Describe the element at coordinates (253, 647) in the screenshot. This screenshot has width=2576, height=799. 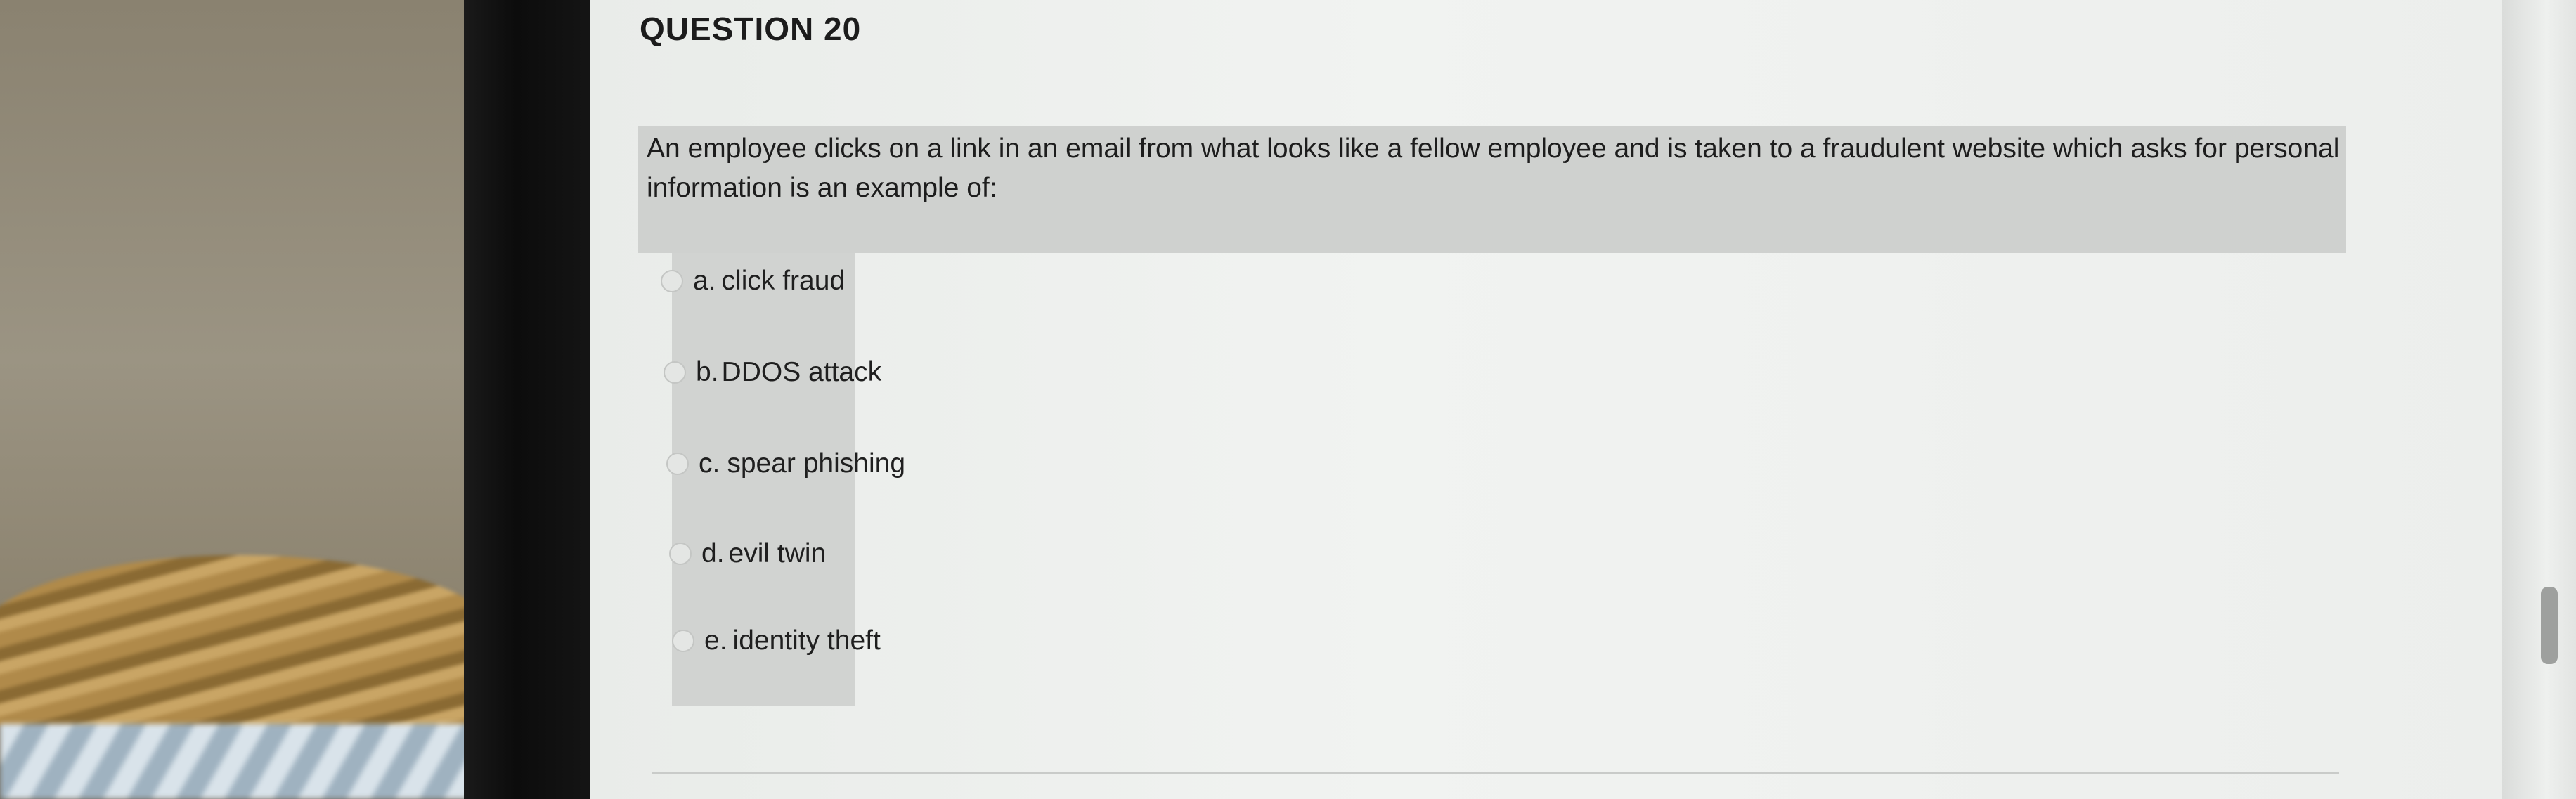
I see `background-basket` at that location.